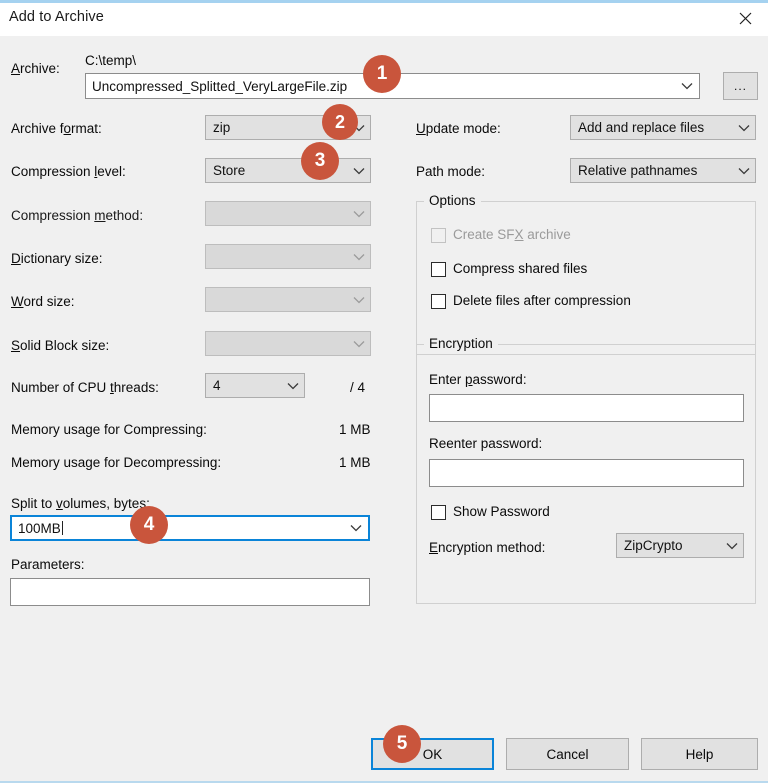 The image size is (768, 783). What do you see at coordinates (68, 171) in the screenshot?
I see `compression-level-label: Compression level:` at bounding box center [68, 171].